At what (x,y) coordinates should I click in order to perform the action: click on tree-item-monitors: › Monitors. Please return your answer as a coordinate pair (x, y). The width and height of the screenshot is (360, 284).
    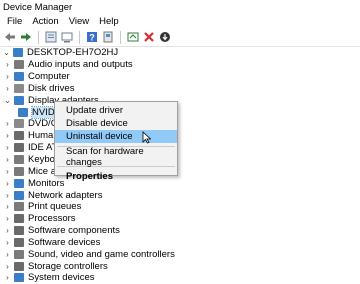
    Looking at the image, I should click on (180, 183).